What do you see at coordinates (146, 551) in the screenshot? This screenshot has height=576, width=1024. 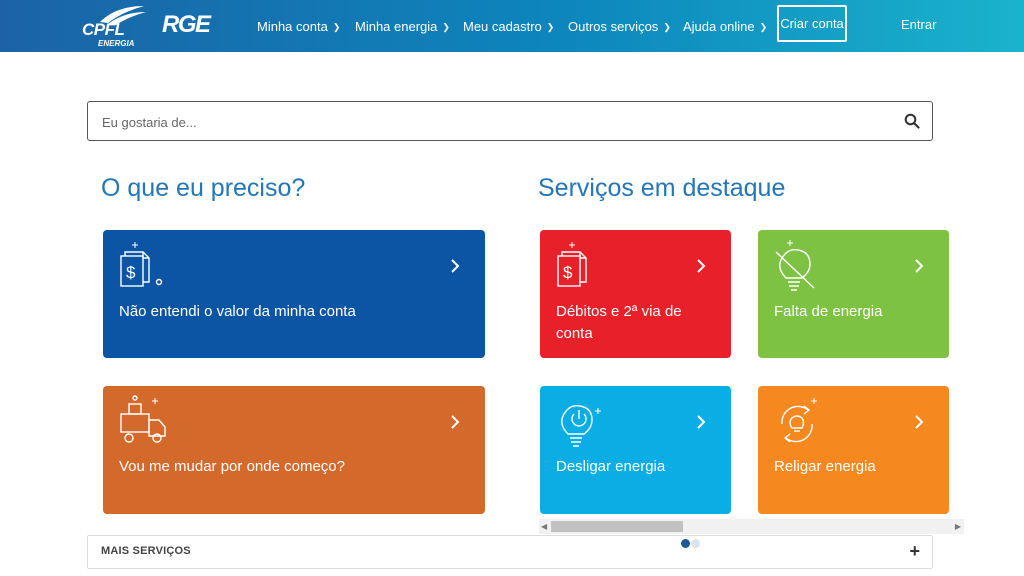 I see `mais-servicos-label: MAIS SERVIÇOS` at bounding box center [146, 551].